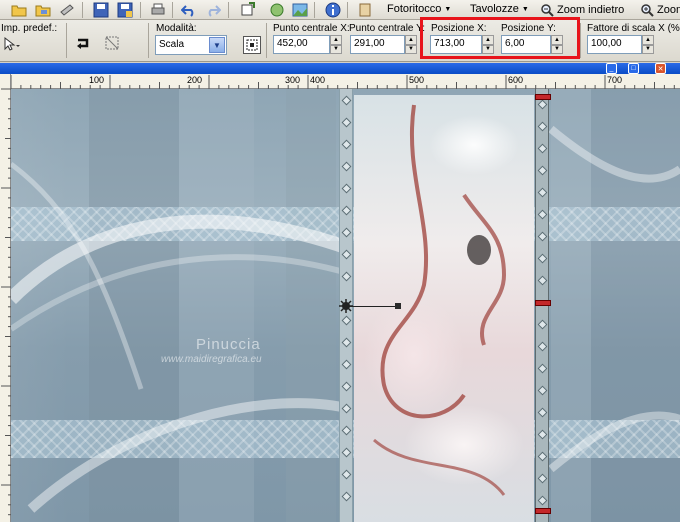 The width and height of the screenshot is (680, 522). What do you see at coordinates (252, 45) in the screenshot?
I see `apply-deform-icon` at bounding box center [252, 45].